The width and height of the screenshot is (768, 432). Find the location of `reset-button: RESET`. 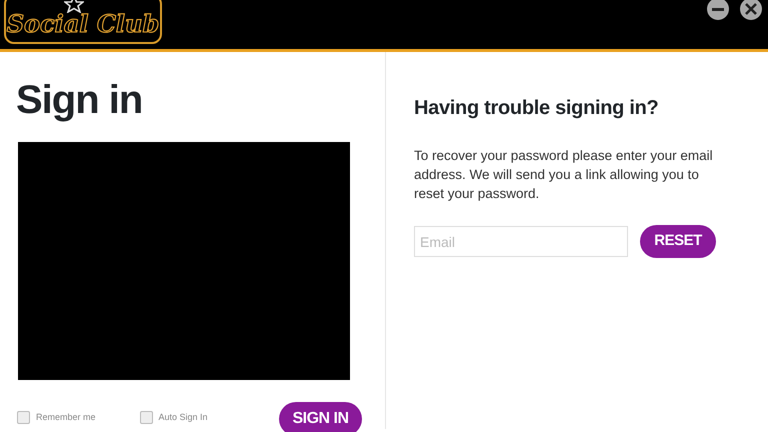

reset-button: RESET is located at coordinates (678, 241).